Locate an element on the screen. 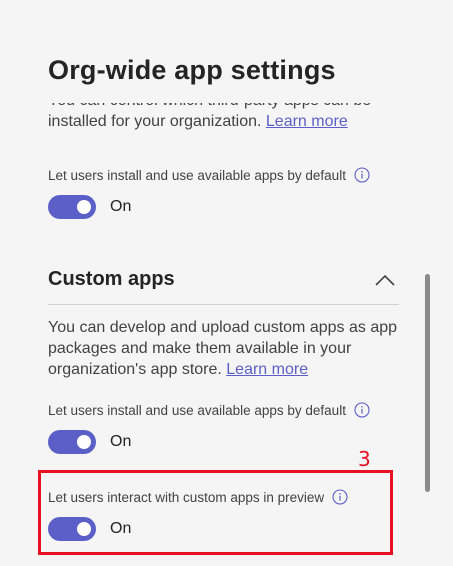 The width and height of the screenshot is (453, 566). page-title: Org-wide app settings is located at coordinates (192, 70).